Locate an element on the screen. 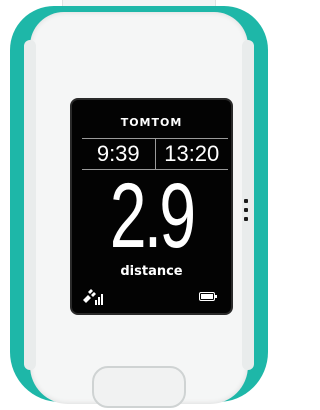  bottom-button is located at coordinates (139, 387).